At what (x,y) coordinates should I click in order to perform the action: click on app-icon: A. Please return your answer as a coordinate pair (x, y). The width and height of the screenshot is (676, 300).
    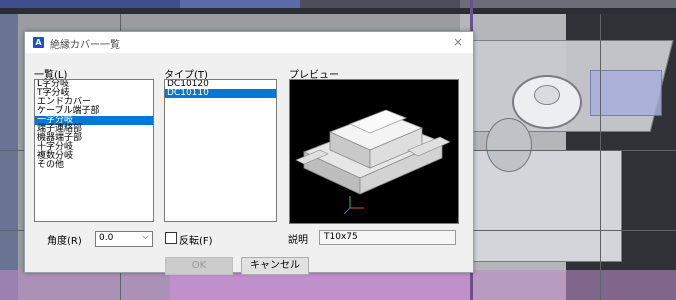
    Looking at the image, I should click on (38, 42).